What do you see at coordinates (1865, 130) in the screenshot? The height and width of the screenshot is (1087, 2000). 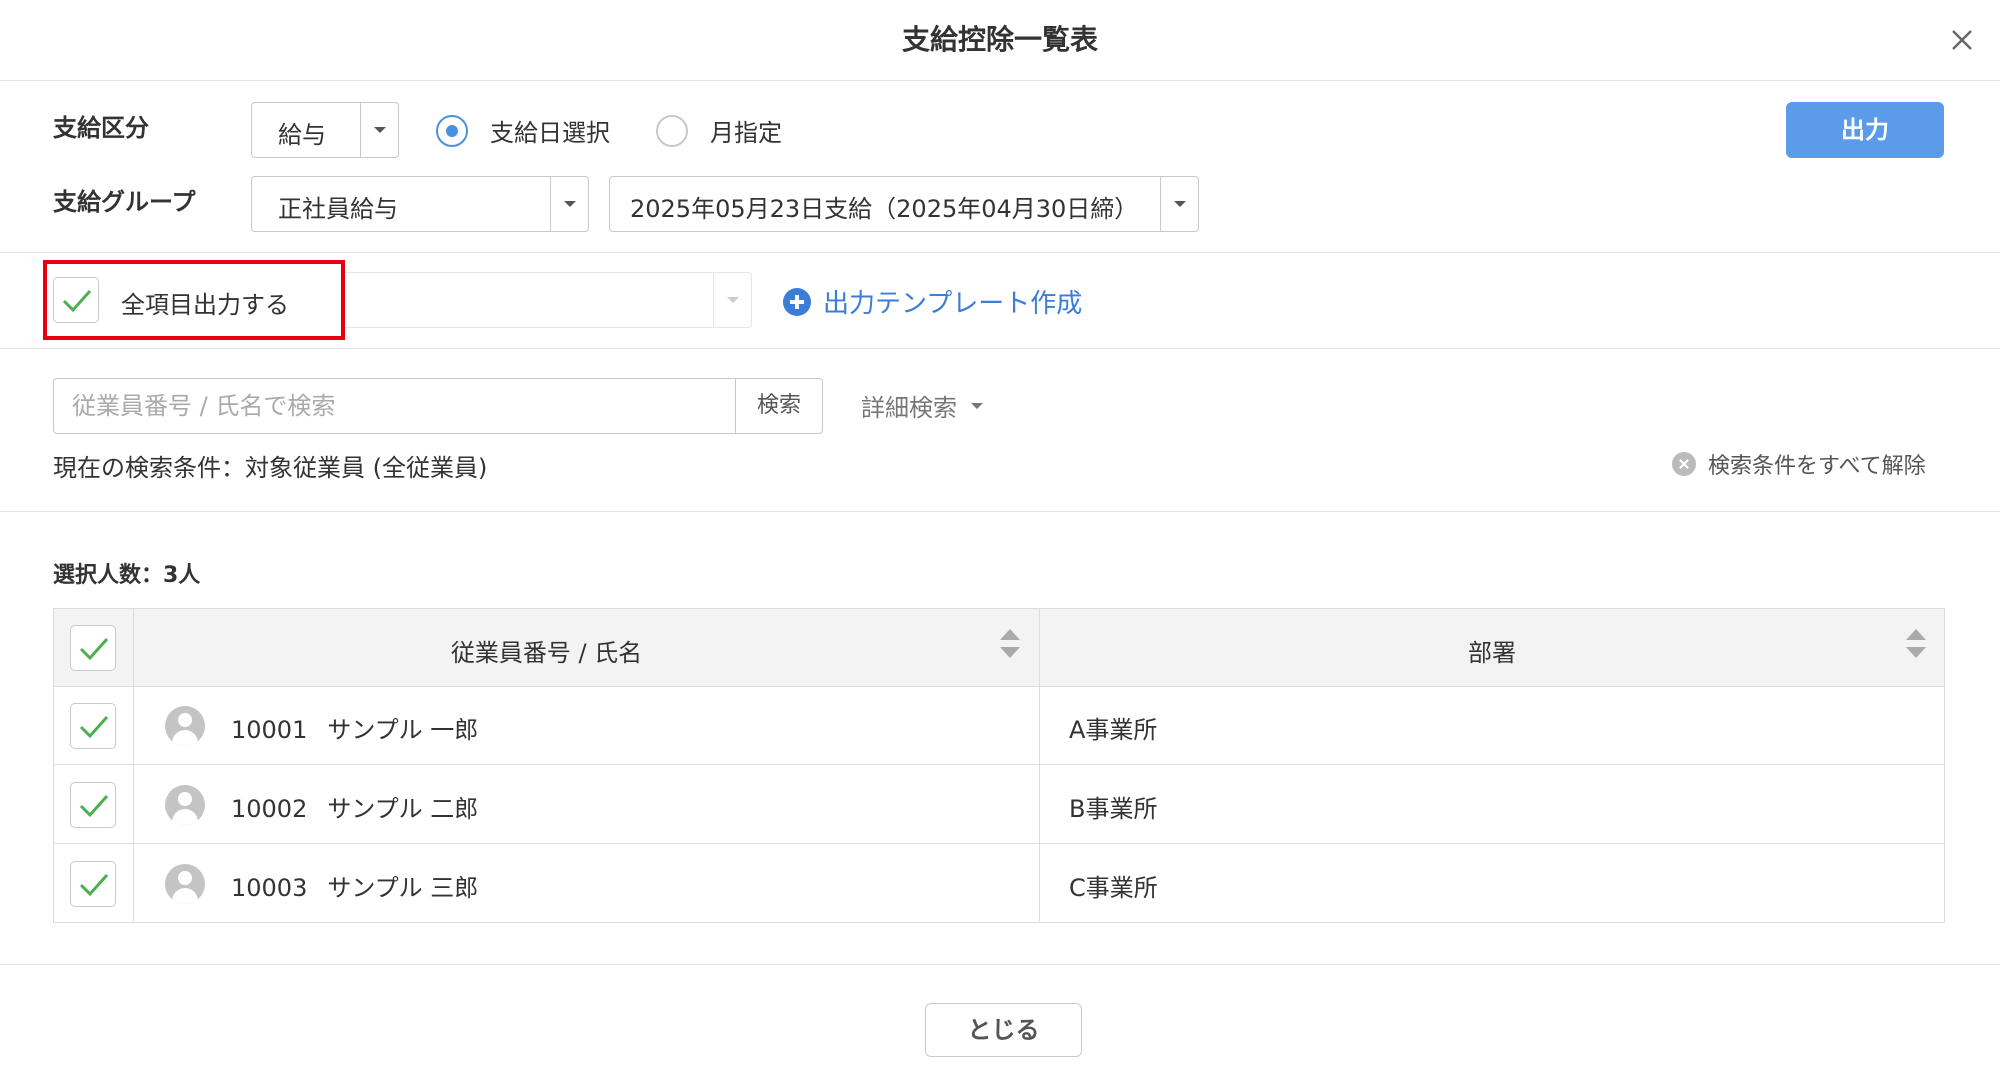 I see `output-button: 出力` at bounding box center [1865, 130].